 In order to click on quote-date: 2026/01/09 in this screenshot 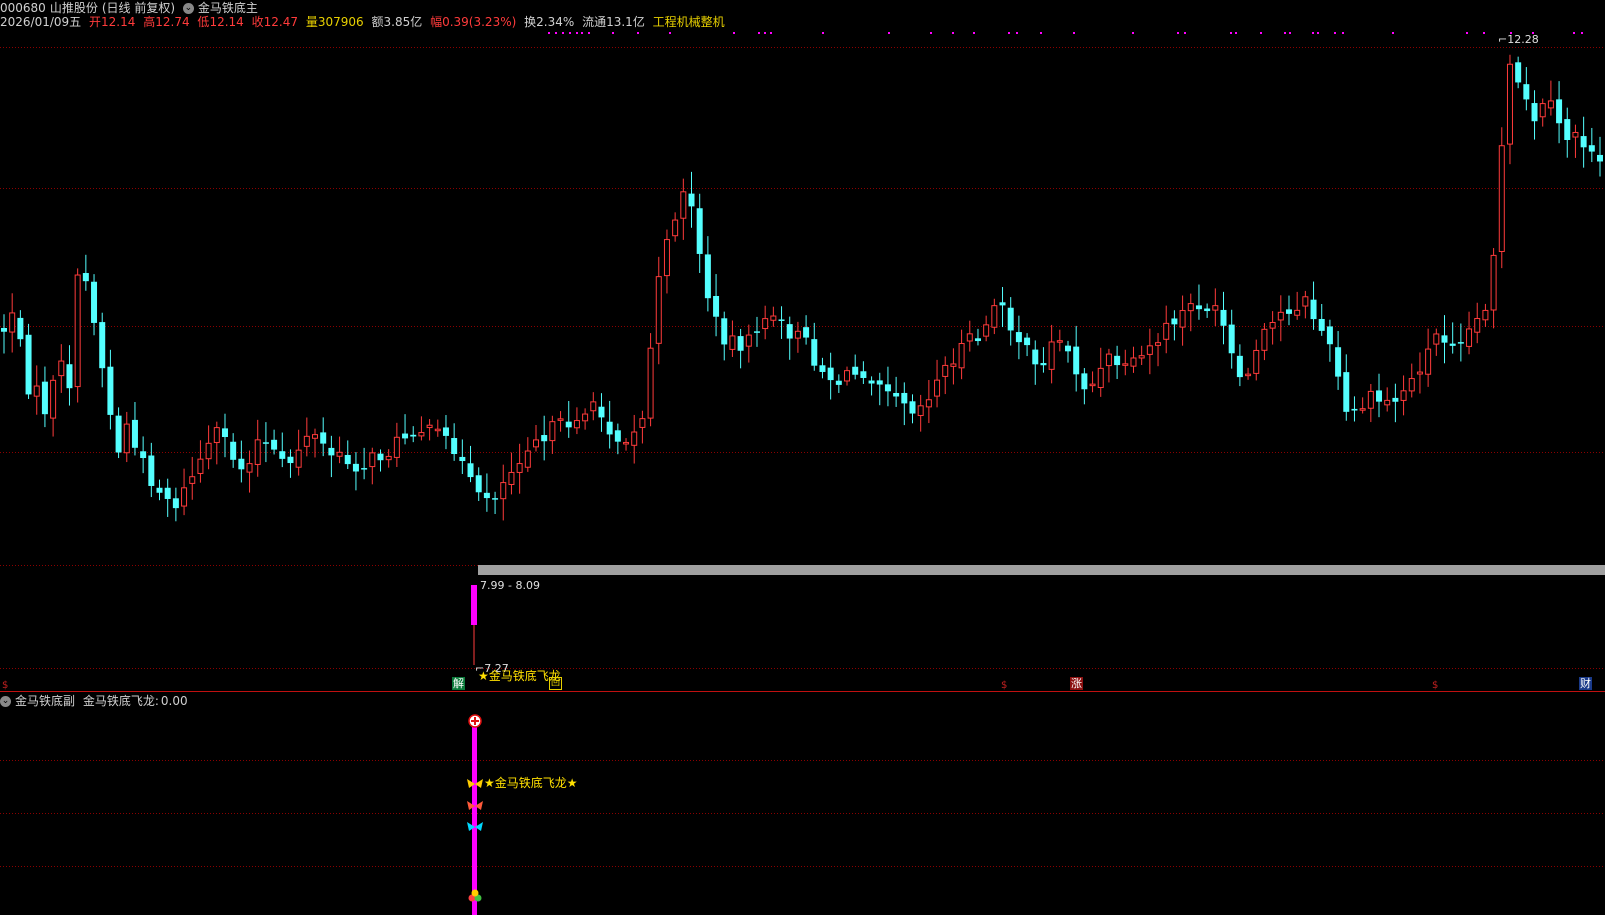, I will do `click(35, 22)`.